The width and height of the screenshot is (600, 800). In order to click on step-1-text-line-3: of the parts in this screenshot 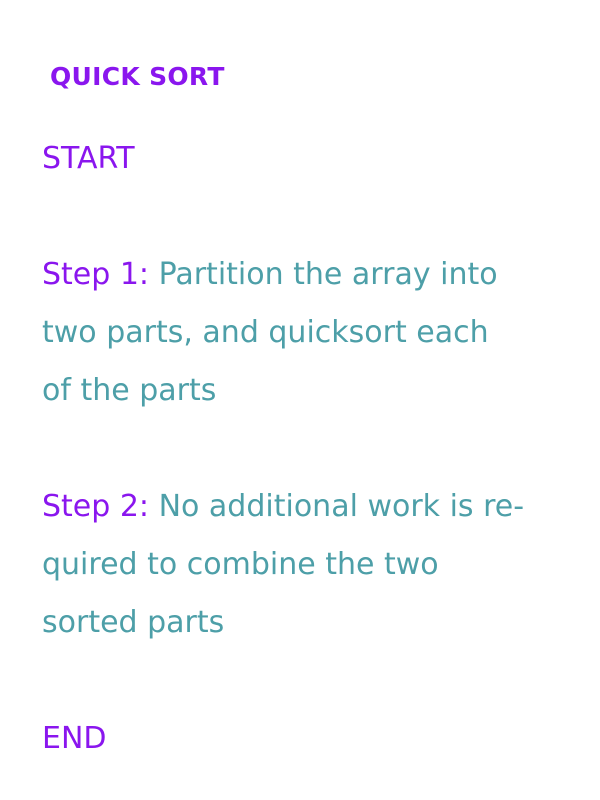, I will do `click(129, 390)`.